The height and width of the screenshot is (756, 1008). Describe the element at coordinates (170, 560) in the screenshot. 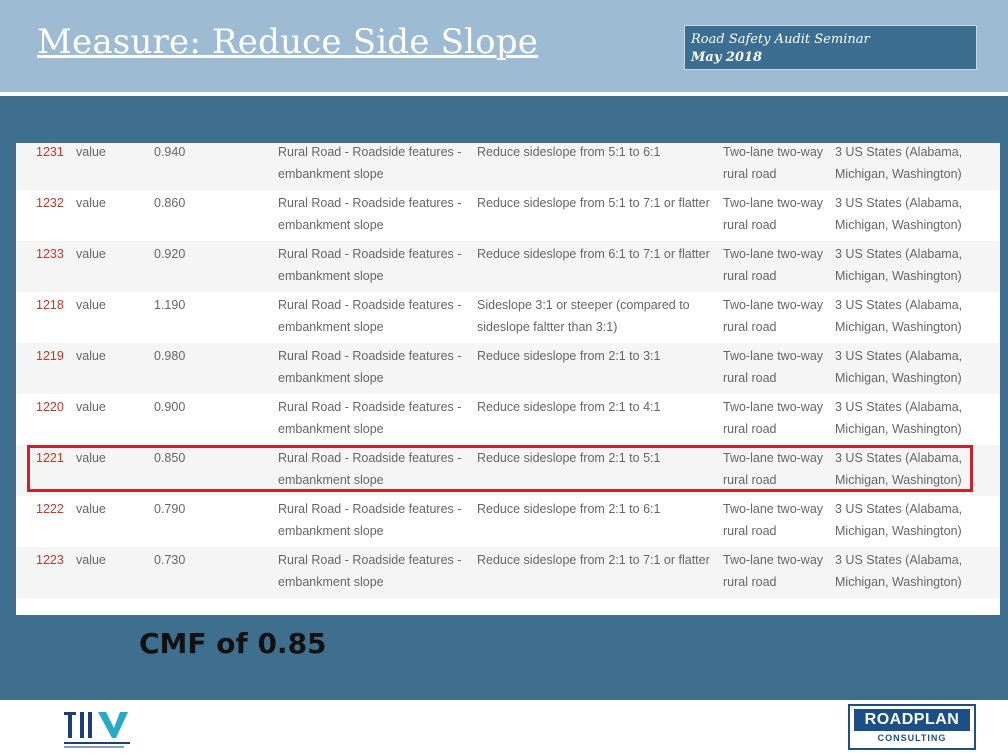

I see `cmf-value: 0.730` at that location.